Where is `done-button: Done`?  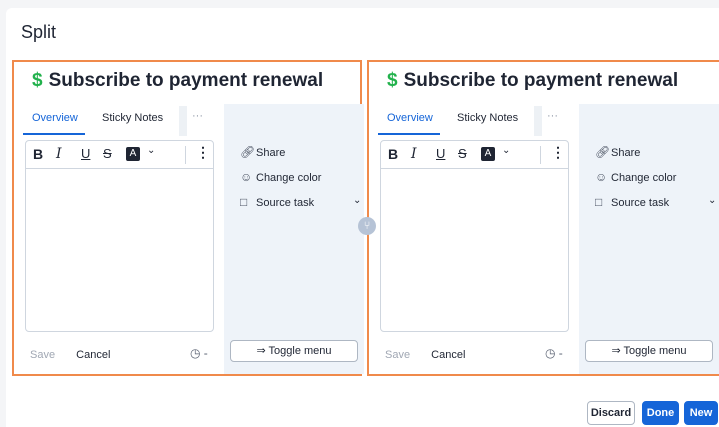 done-button: Done is located at coordinates (660, 413).